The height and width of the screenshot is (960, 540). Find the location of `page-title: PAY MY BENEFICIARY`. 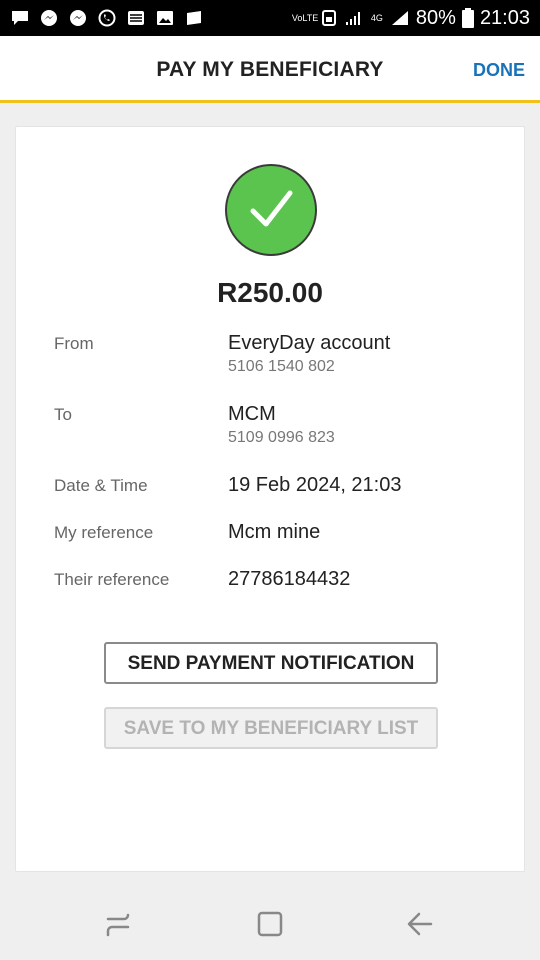

page-title: PAY MY BENEFICIARY is located at coordinates (270, 69).